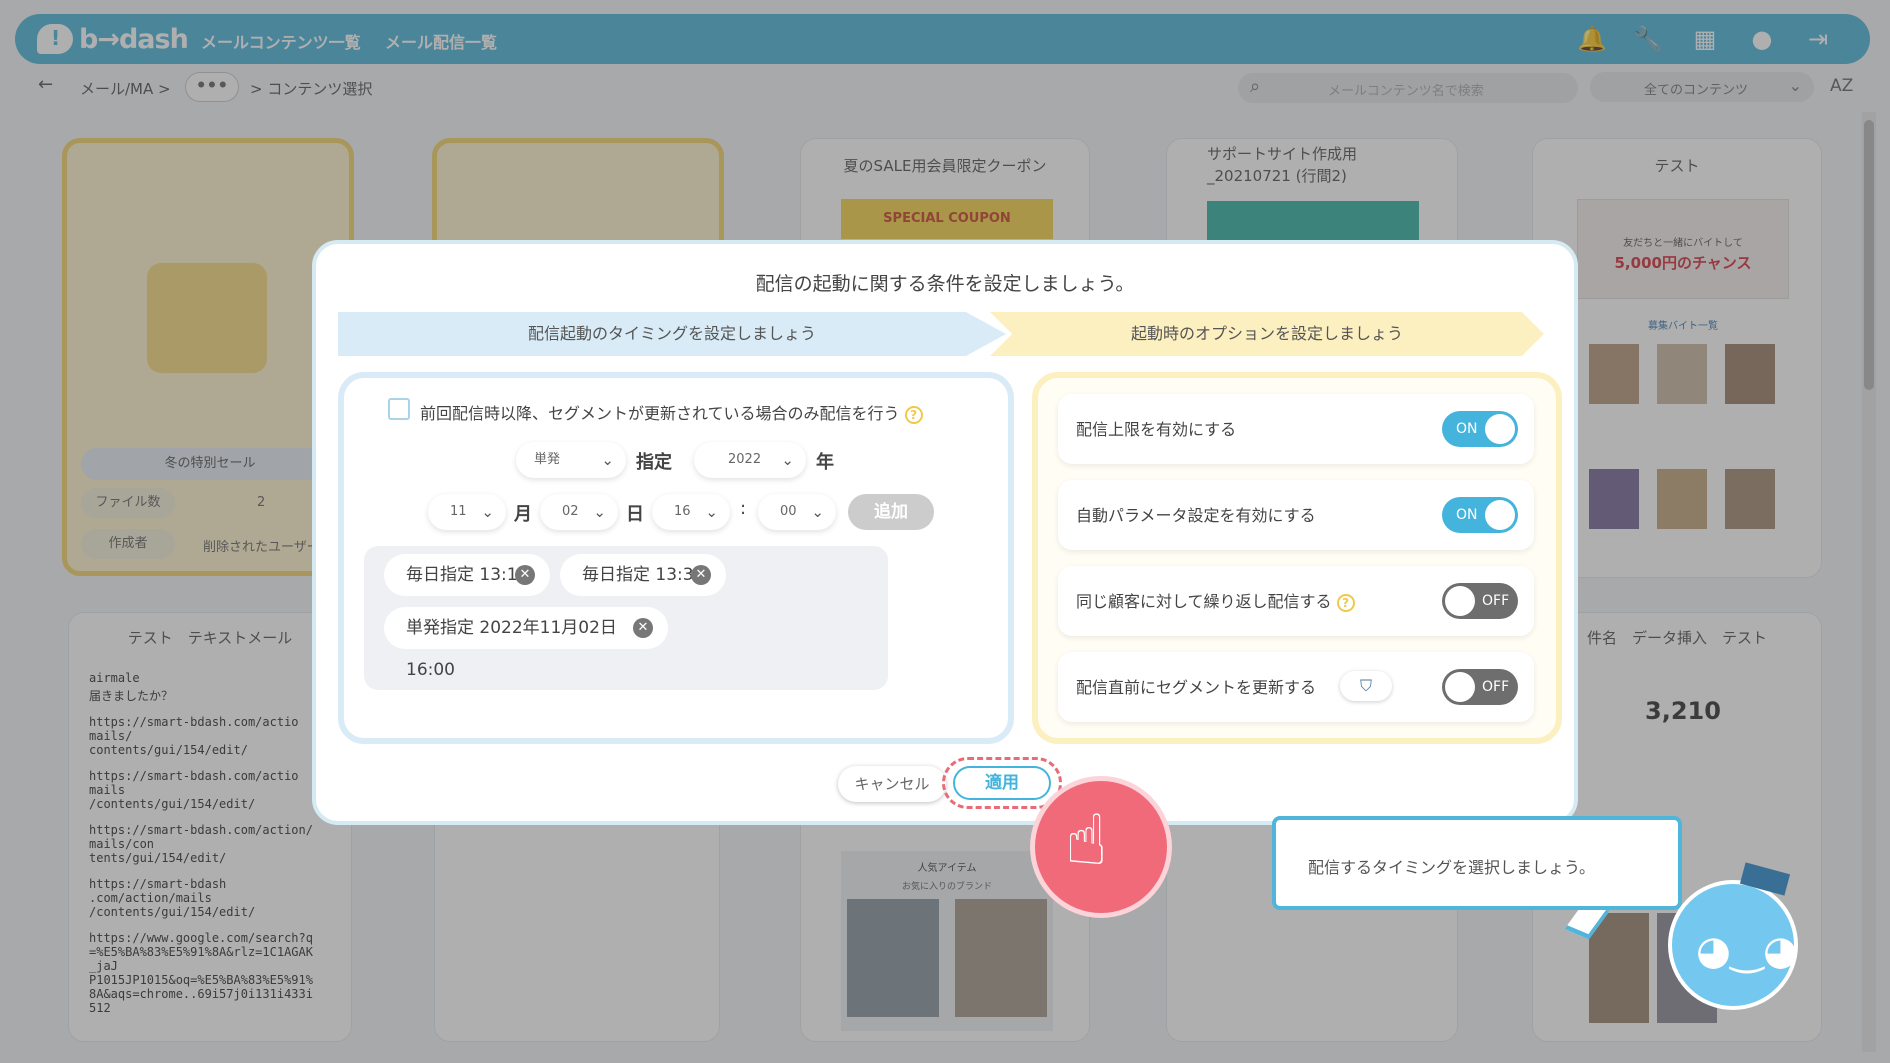 This screenshot has width=1890, height=1063. What do you see at coordinates (547, 459) in the screenshot?
I see `type-value: 単発` at bounding box center [547, 459].